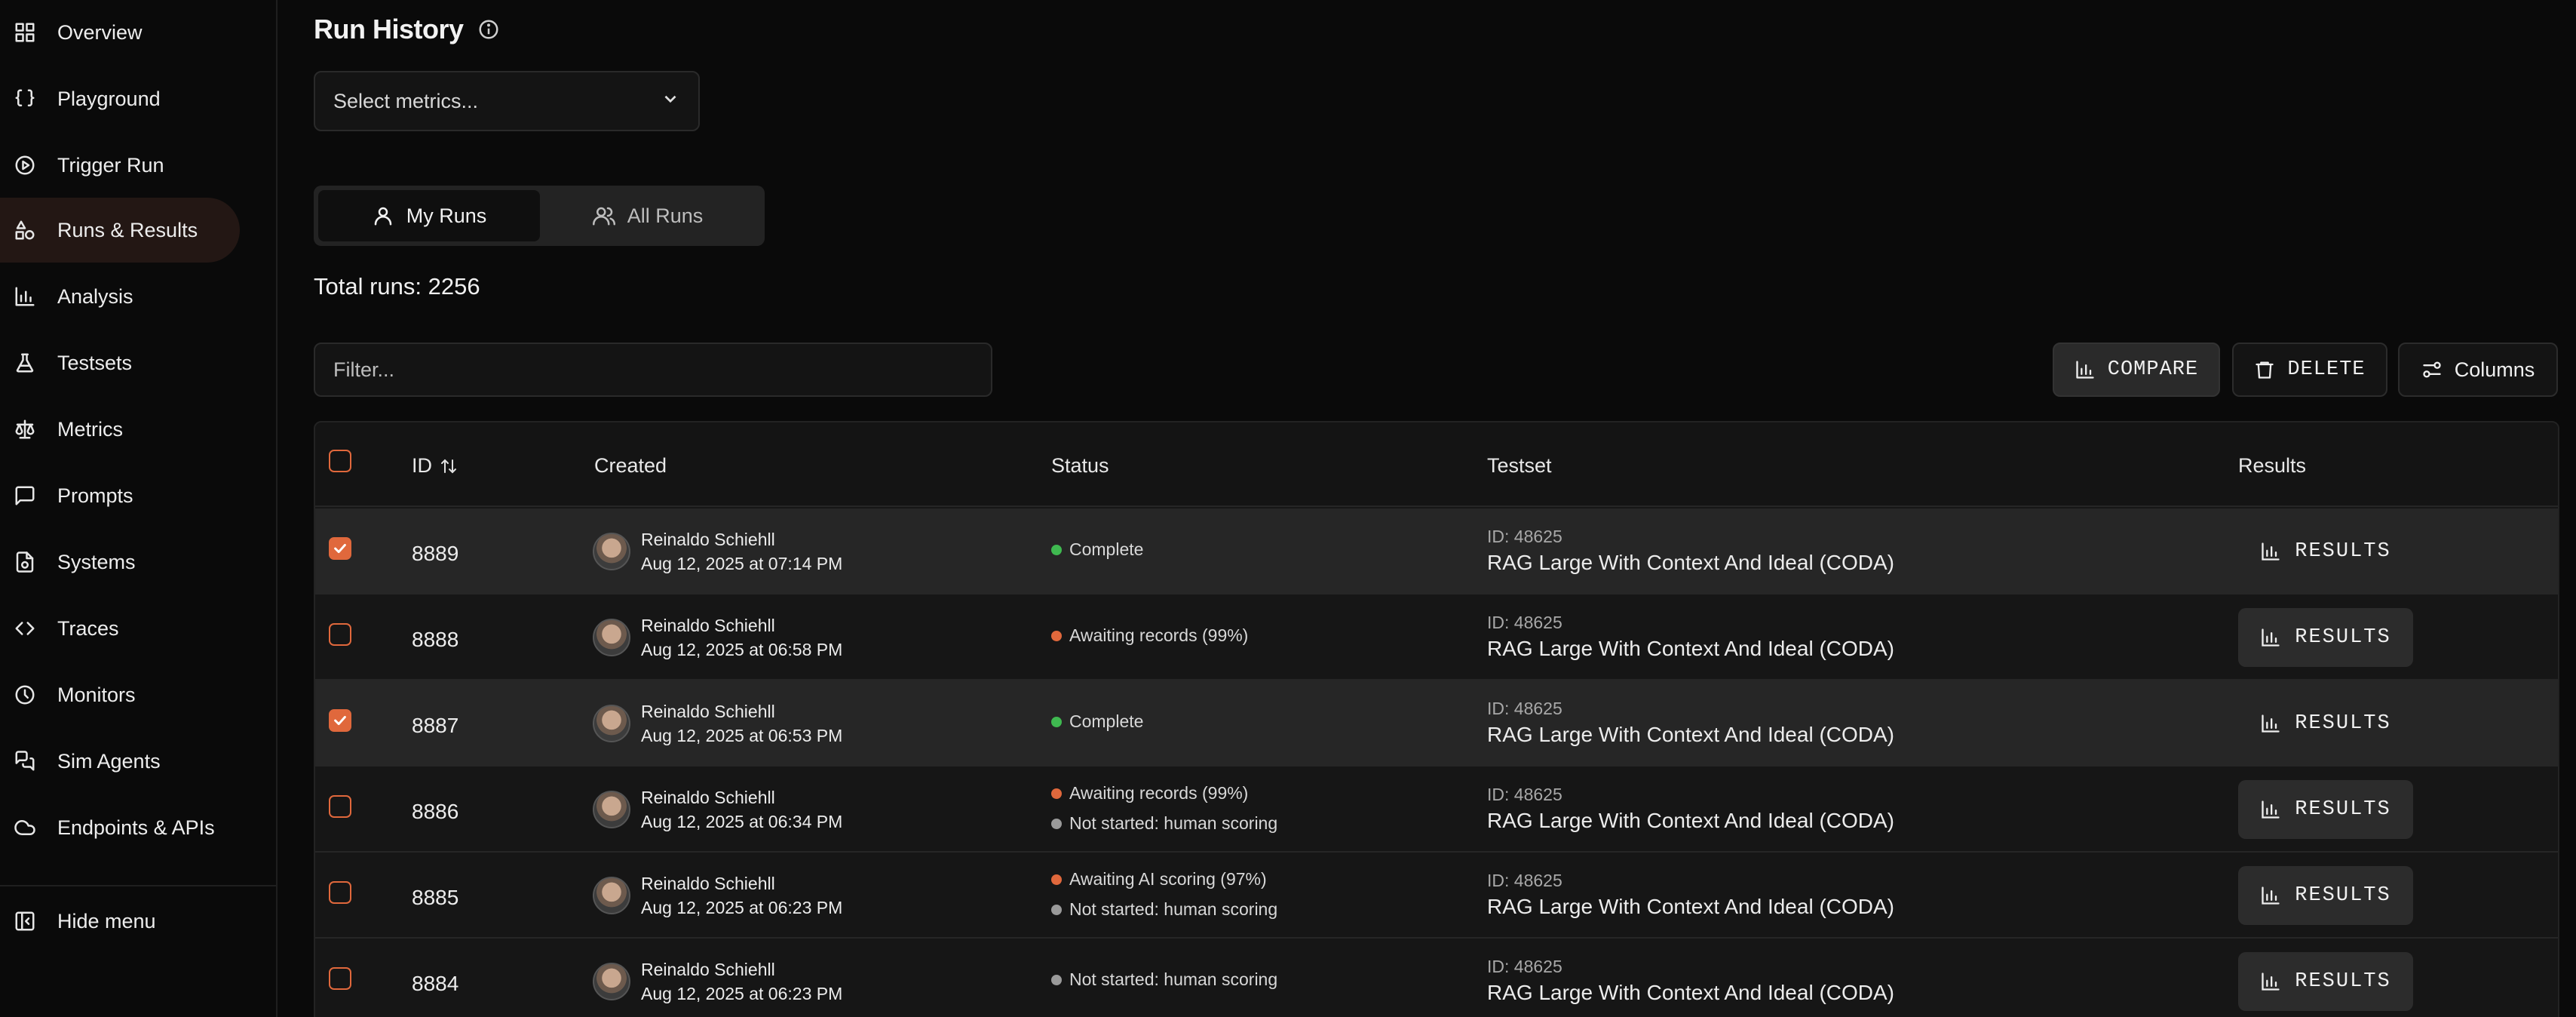 This screenshot has width=2576, height=1017. What do you see at coordinates (2136, 370) in the screenshot?
I see `compare-button: COMPARE` at bounding box center [2136, 370].